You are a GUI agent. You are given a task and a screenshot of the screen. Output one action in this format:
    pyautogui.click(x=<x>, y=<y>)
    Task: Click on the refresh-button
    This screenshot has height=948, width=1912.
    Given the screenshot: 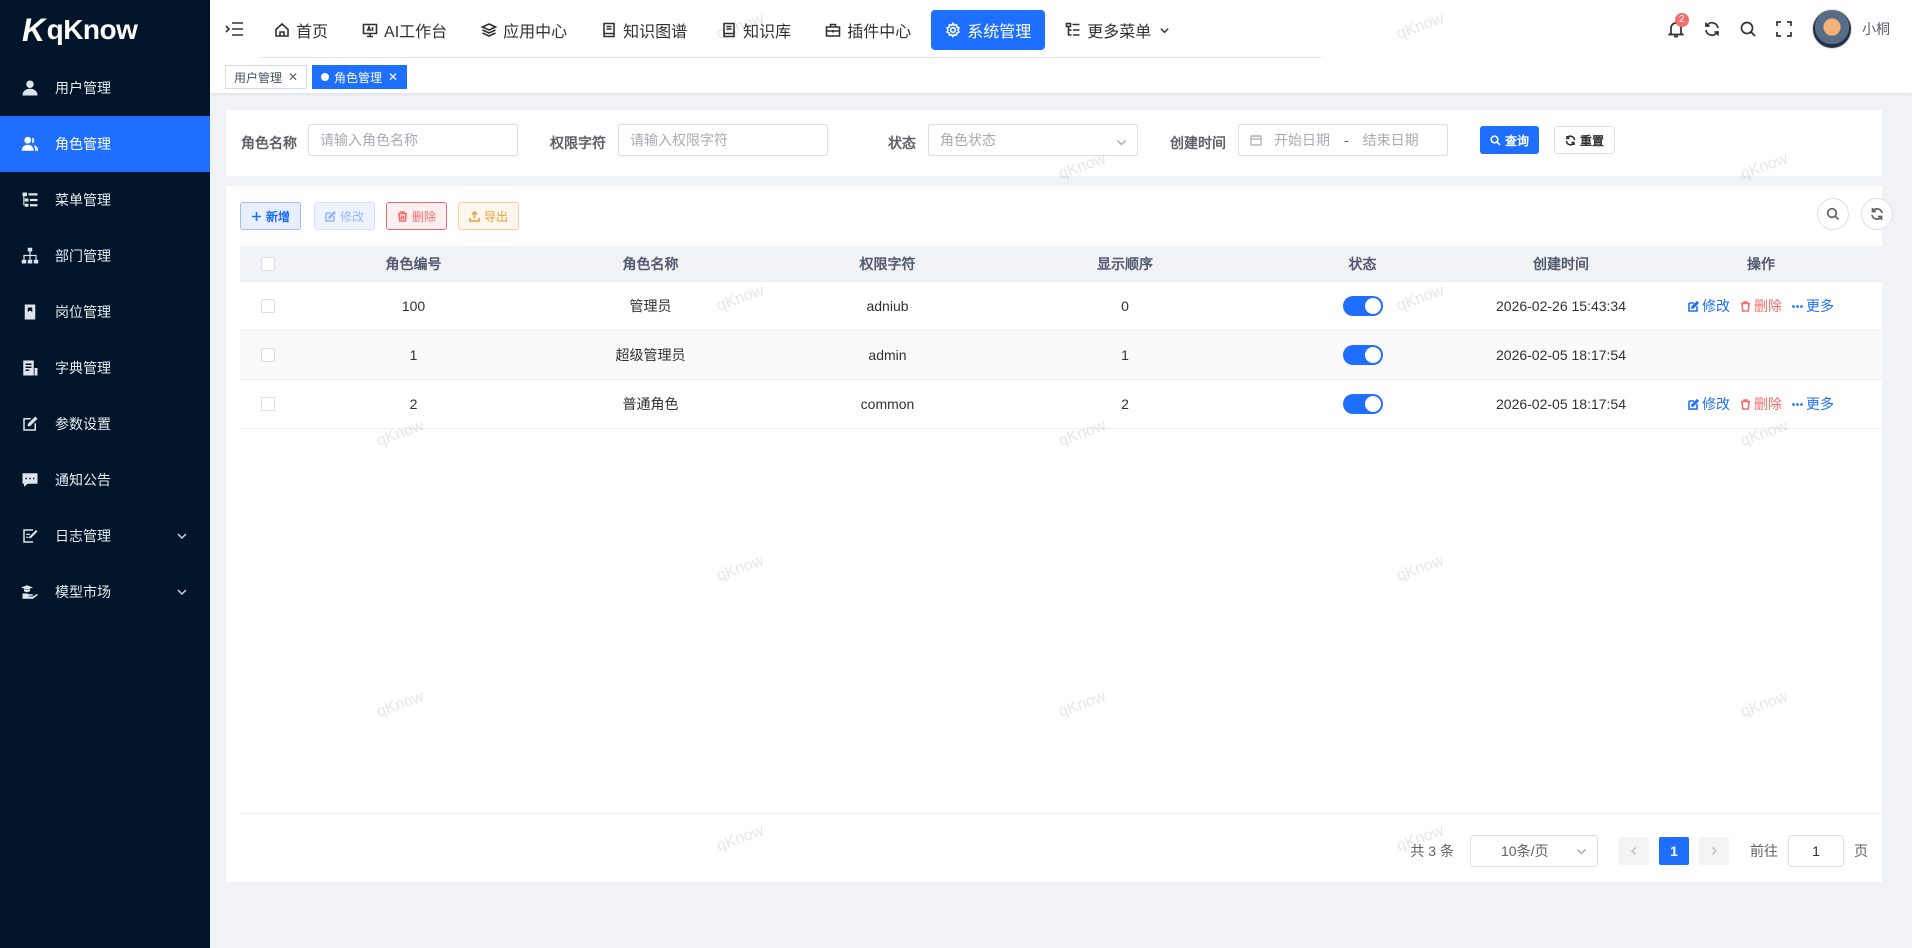 What is the action you would take?
    pyautogui.click(x=1712, y=29)
    